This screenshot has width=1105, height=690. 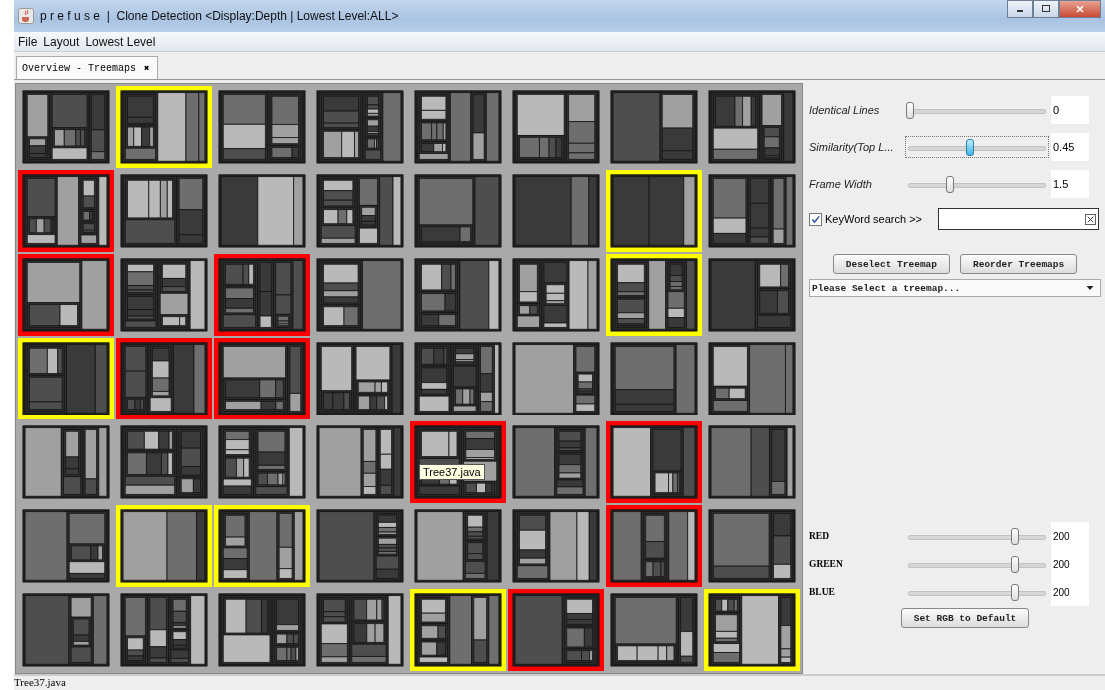 I want to click on slider-label: Identical Lines, so click(x=845, y=109).